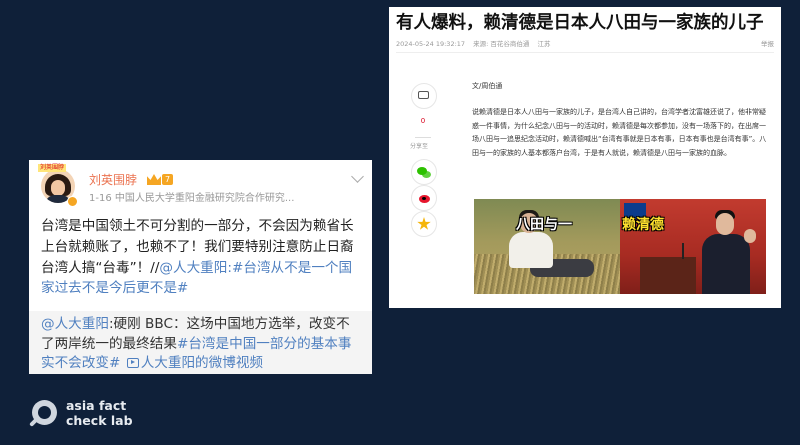  Describe the element at coordinates (419, 146) in the screenshot. I see `share-label: 分享至` at that location.